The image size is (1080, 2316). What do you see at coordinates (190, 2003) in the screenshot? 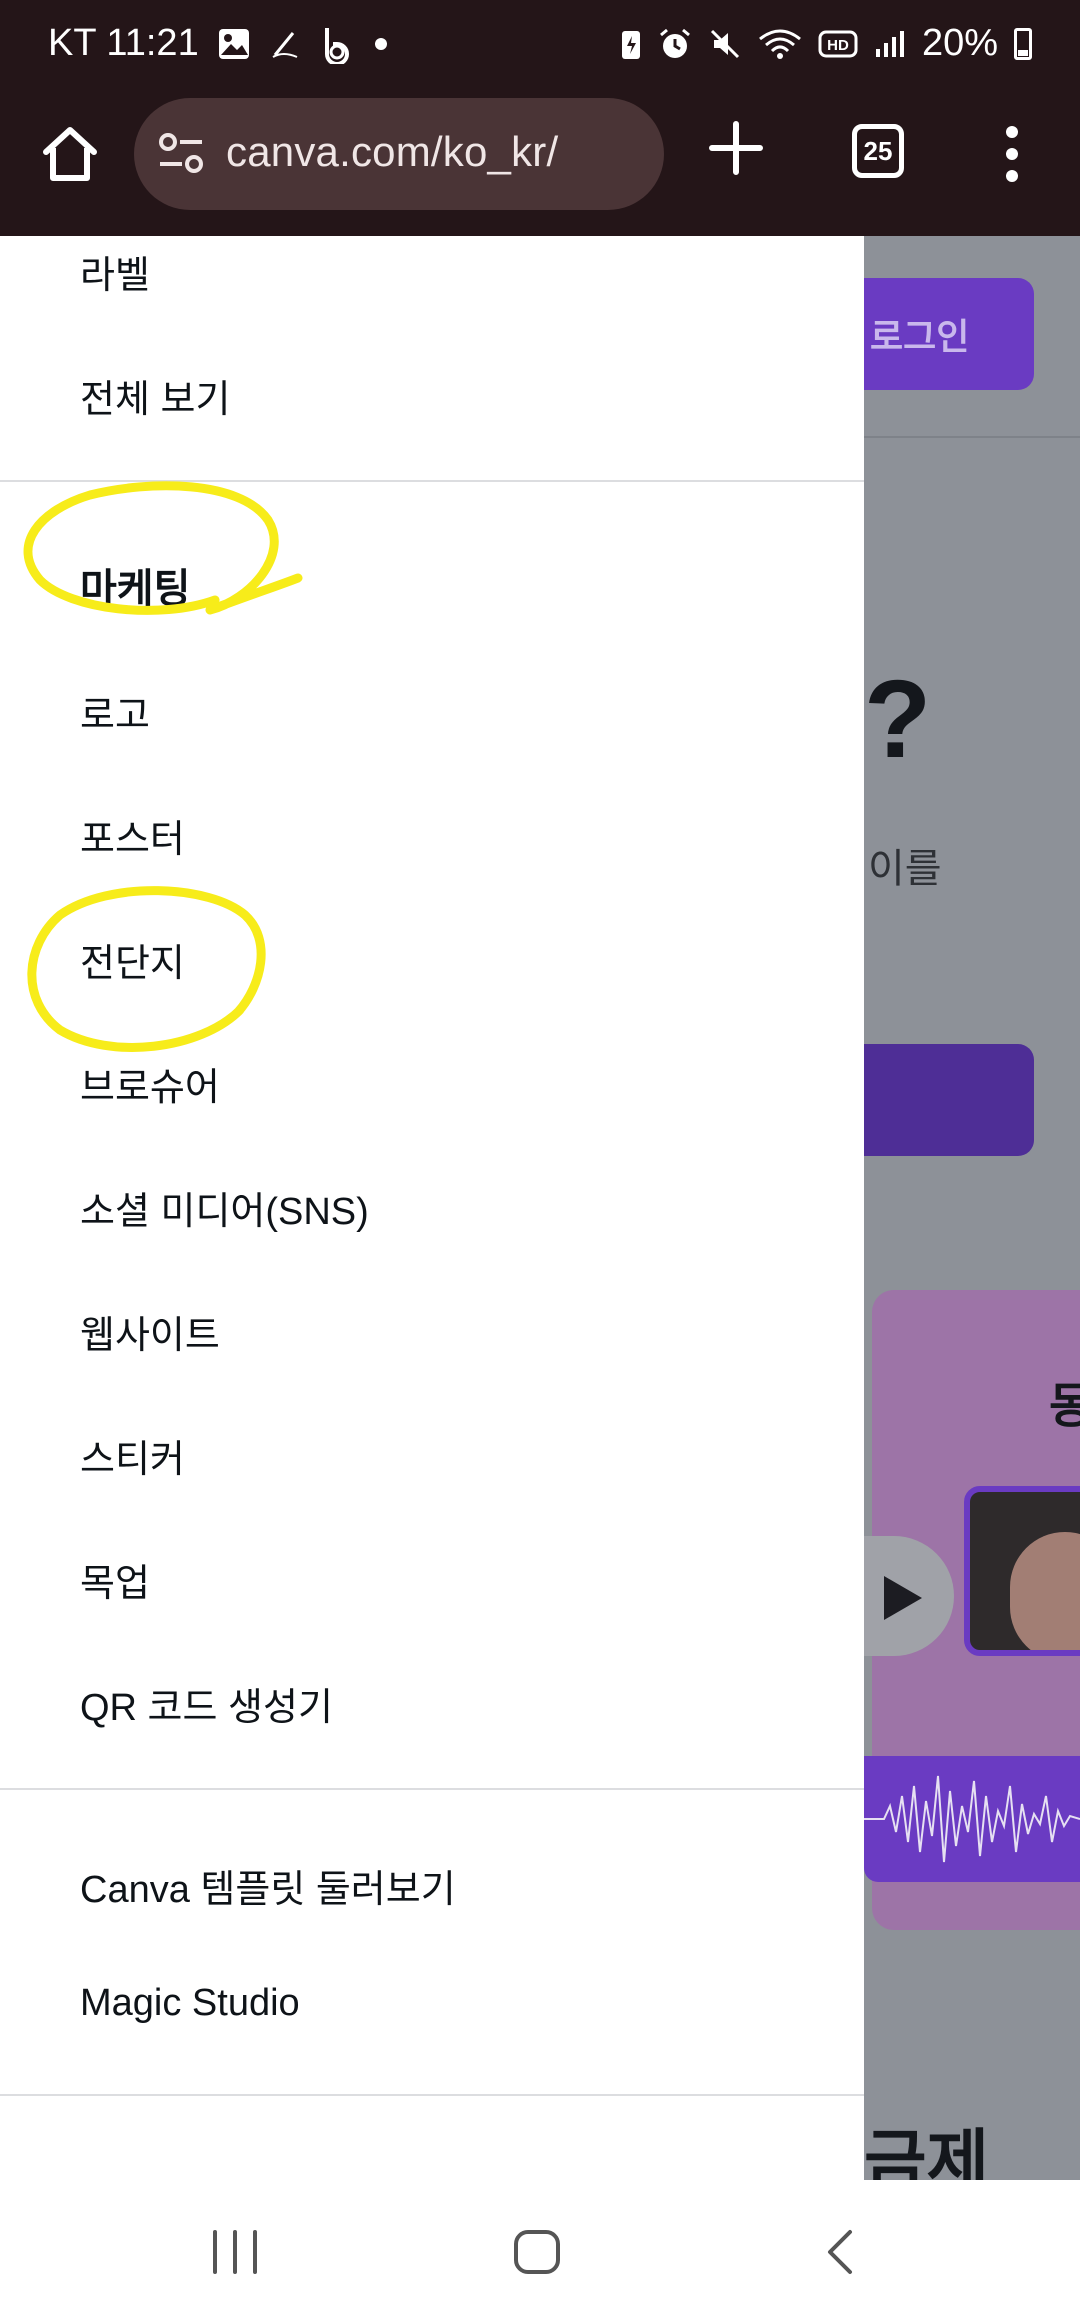
I see `menu-item-magic-studio: Magic Studio` at bounding box center [190, 2003].